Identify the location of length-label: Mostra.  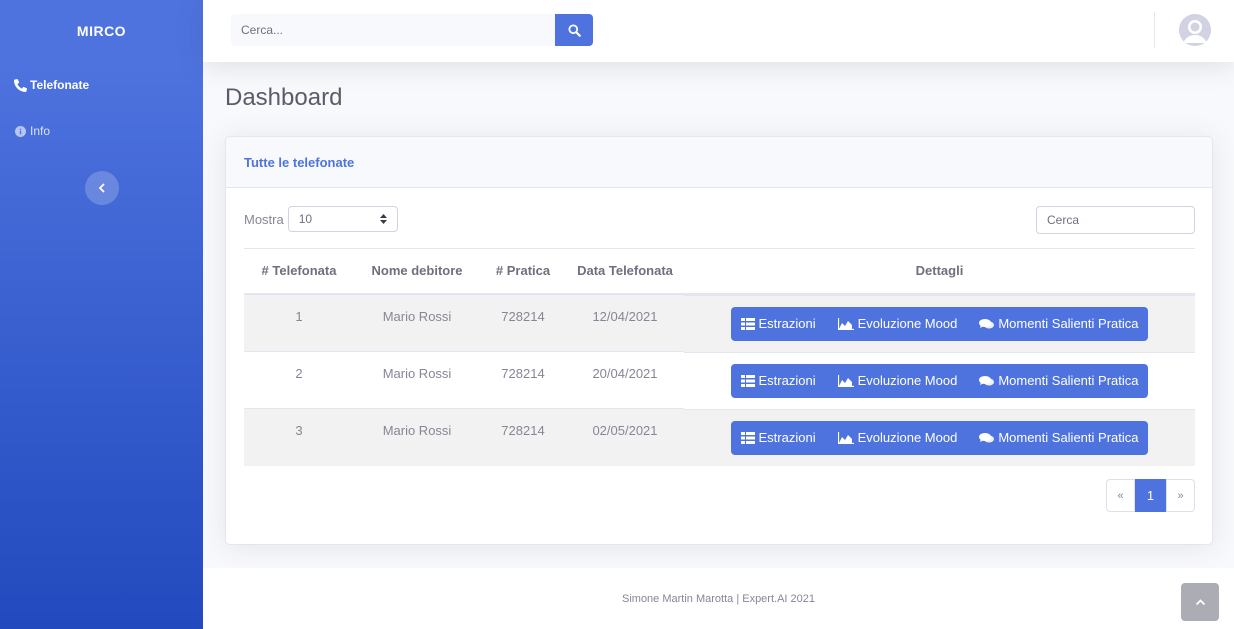
(264, 219).